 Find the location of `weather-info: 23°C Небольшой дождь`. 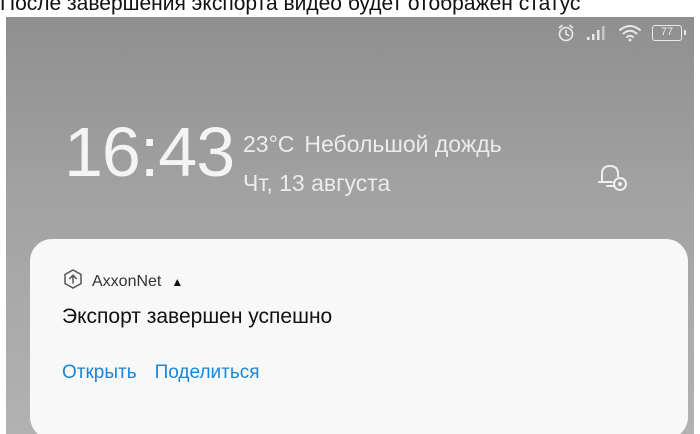

weather-info: 23°C Небольшой дождь is located at coordinates (372, 144).